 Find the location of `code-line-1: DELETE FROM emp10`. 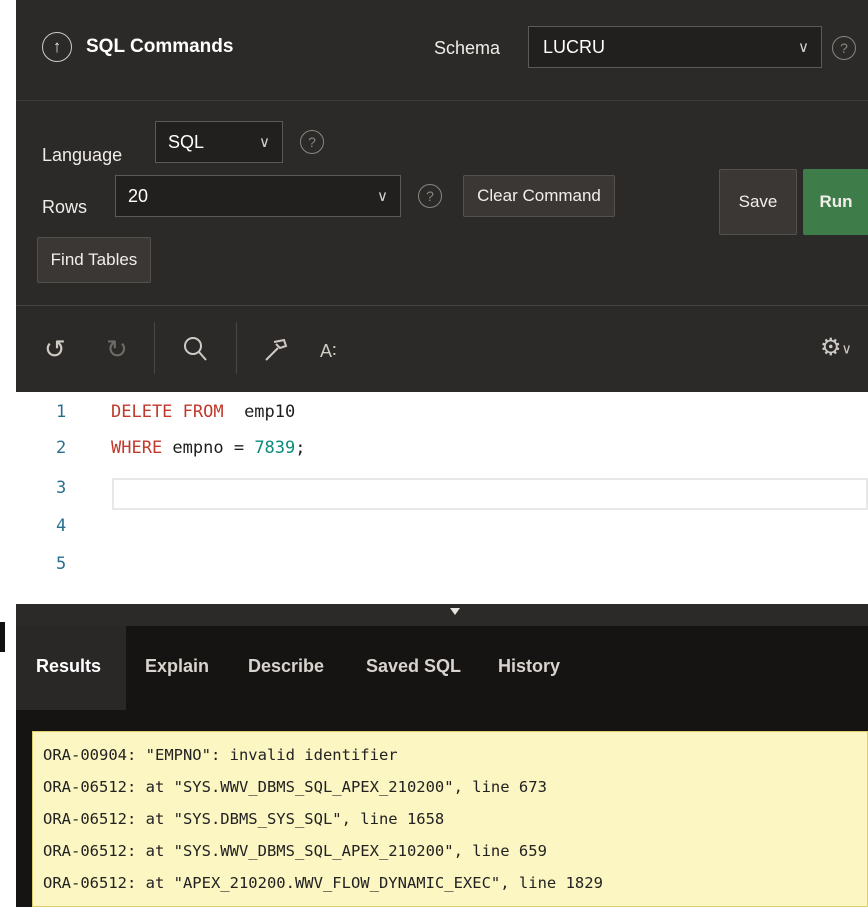

code-line-1: DELETE FROM emp10 is located at coordinates (203, 412).